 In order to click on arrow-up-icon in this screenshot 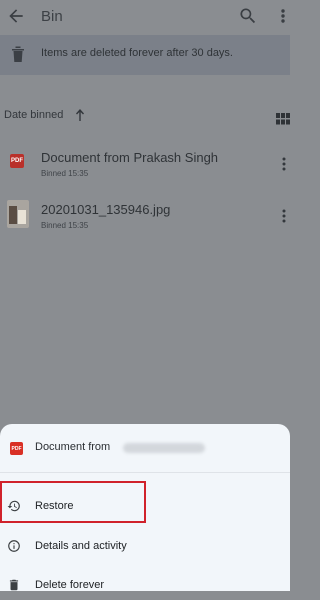, I will do `click(80, 115)`.